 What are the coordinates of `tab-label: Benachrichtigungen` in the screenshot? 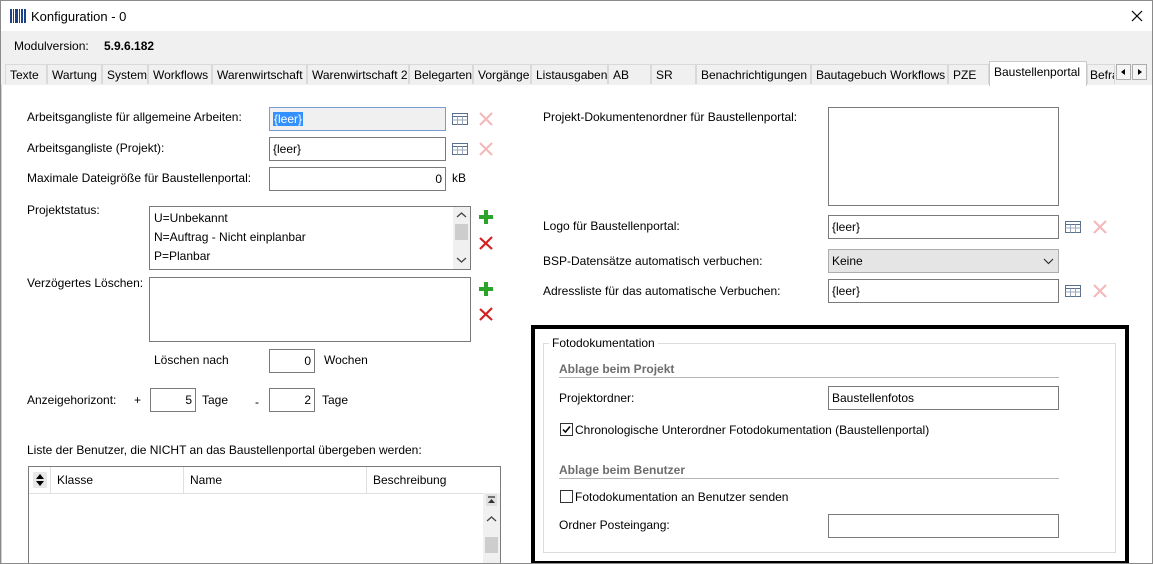 It's located at (754, 75).